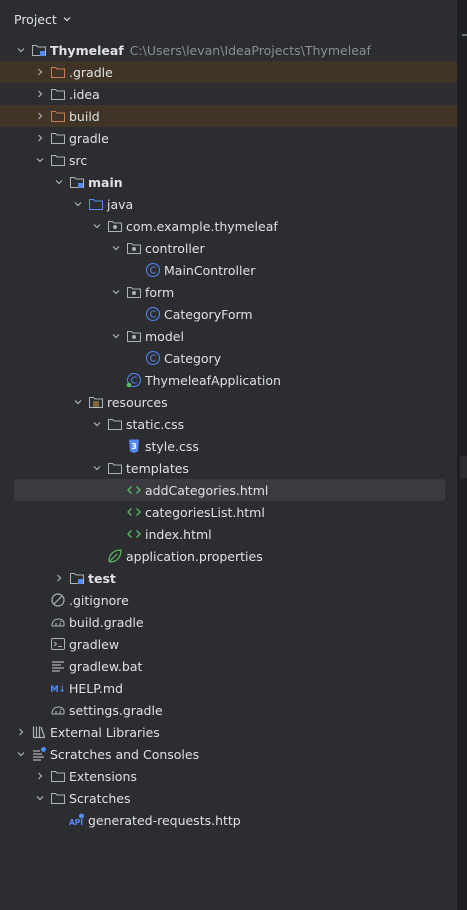  What do you see at coordinates (228, 600) in the screenshot?
I see `tree-item-gitignore: .gitignore` at bounding box center [228, 600].